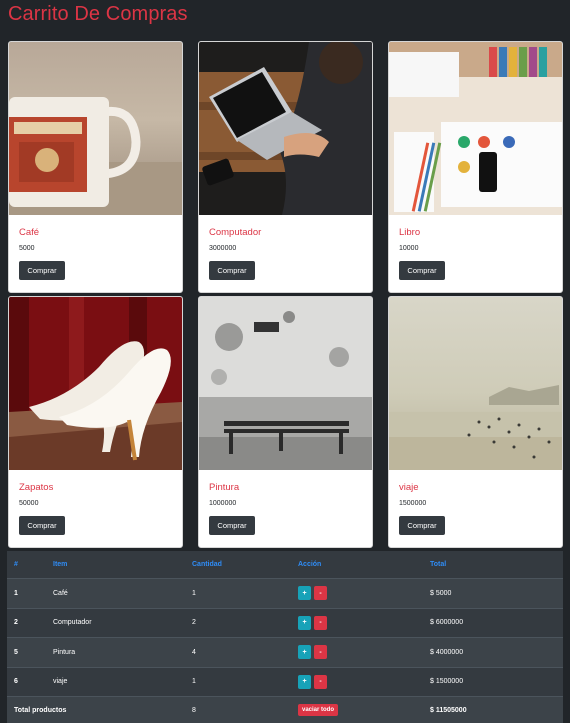  I want to click on clear-cart-button: vaciar todo, so click(318, 710).